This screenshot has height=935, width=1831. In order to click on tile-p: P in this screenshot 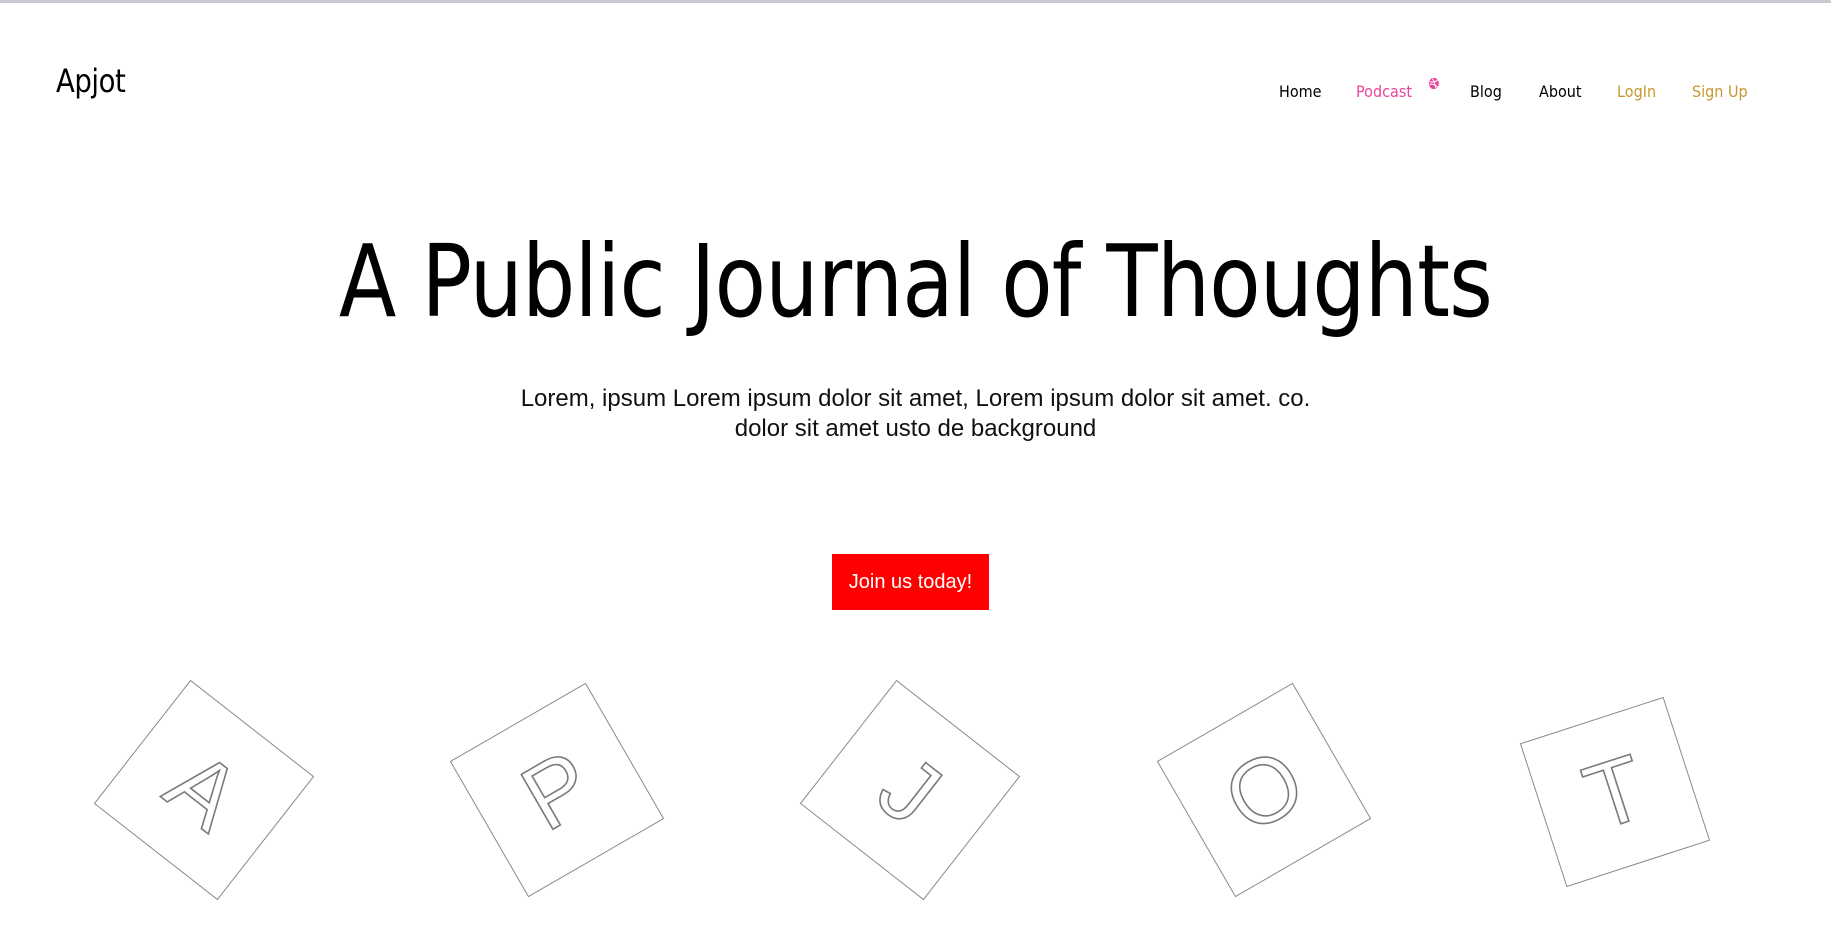, I will do `click(557, 790)`.